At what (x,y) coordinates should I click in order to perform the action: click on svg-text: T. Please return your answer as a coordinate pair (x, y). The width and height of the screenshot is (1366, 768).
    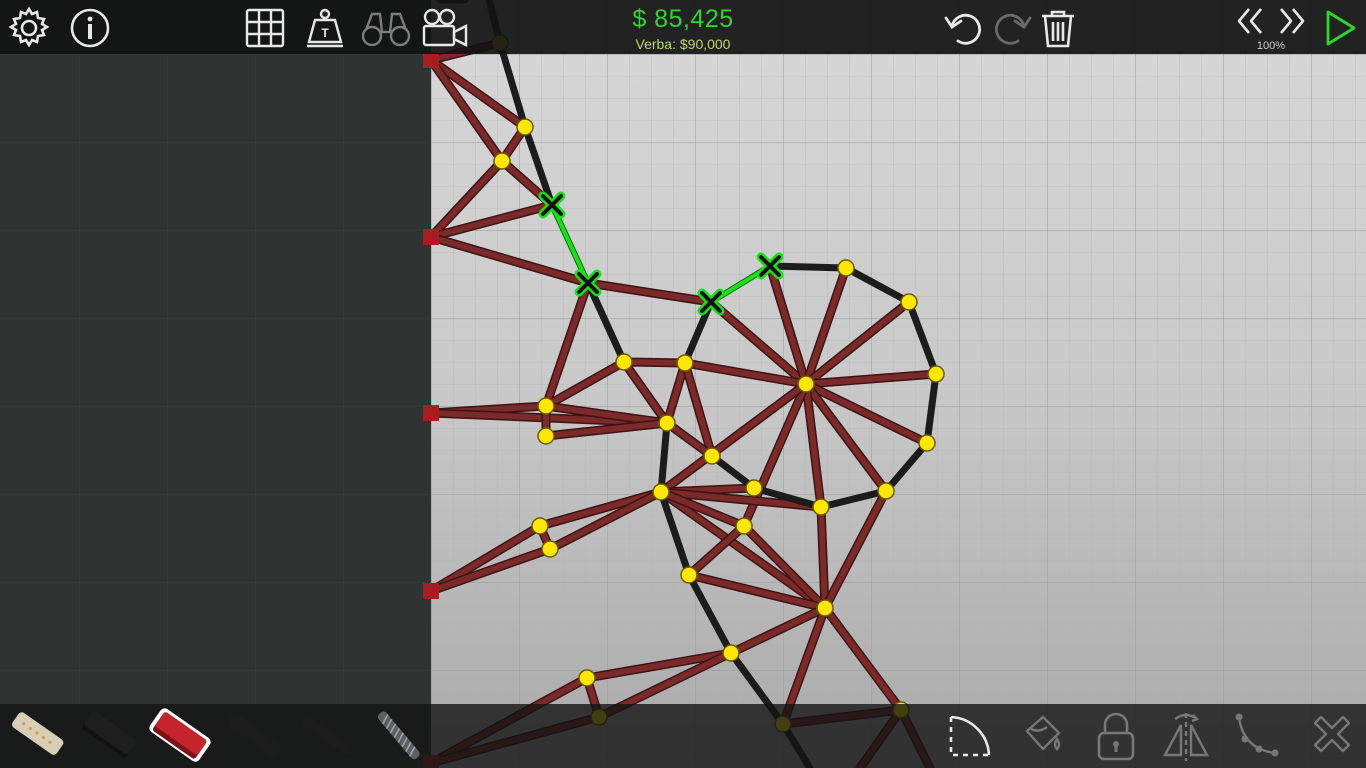
    Looking at the image, I should click on (325, 33).